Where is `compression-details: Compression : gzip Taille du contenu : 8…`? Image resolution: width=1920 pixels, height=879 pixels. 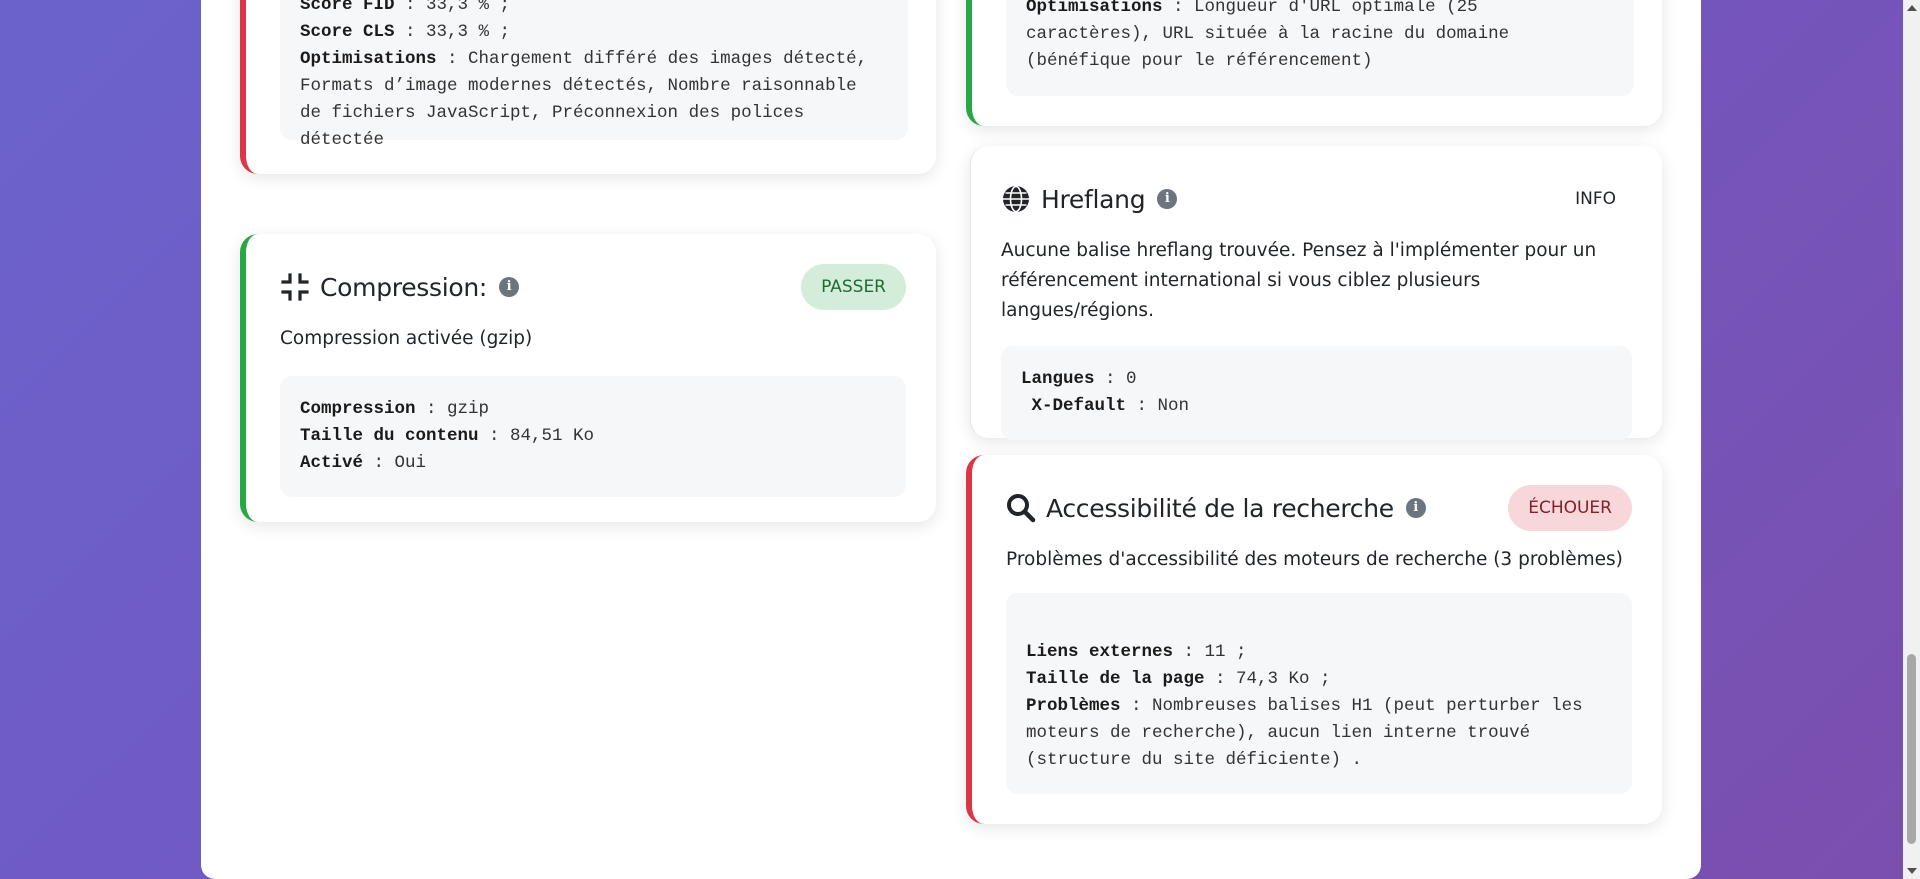
compression-details: Compression : gzip Taille du contenu : 8… is located at coordinates (593, 436).